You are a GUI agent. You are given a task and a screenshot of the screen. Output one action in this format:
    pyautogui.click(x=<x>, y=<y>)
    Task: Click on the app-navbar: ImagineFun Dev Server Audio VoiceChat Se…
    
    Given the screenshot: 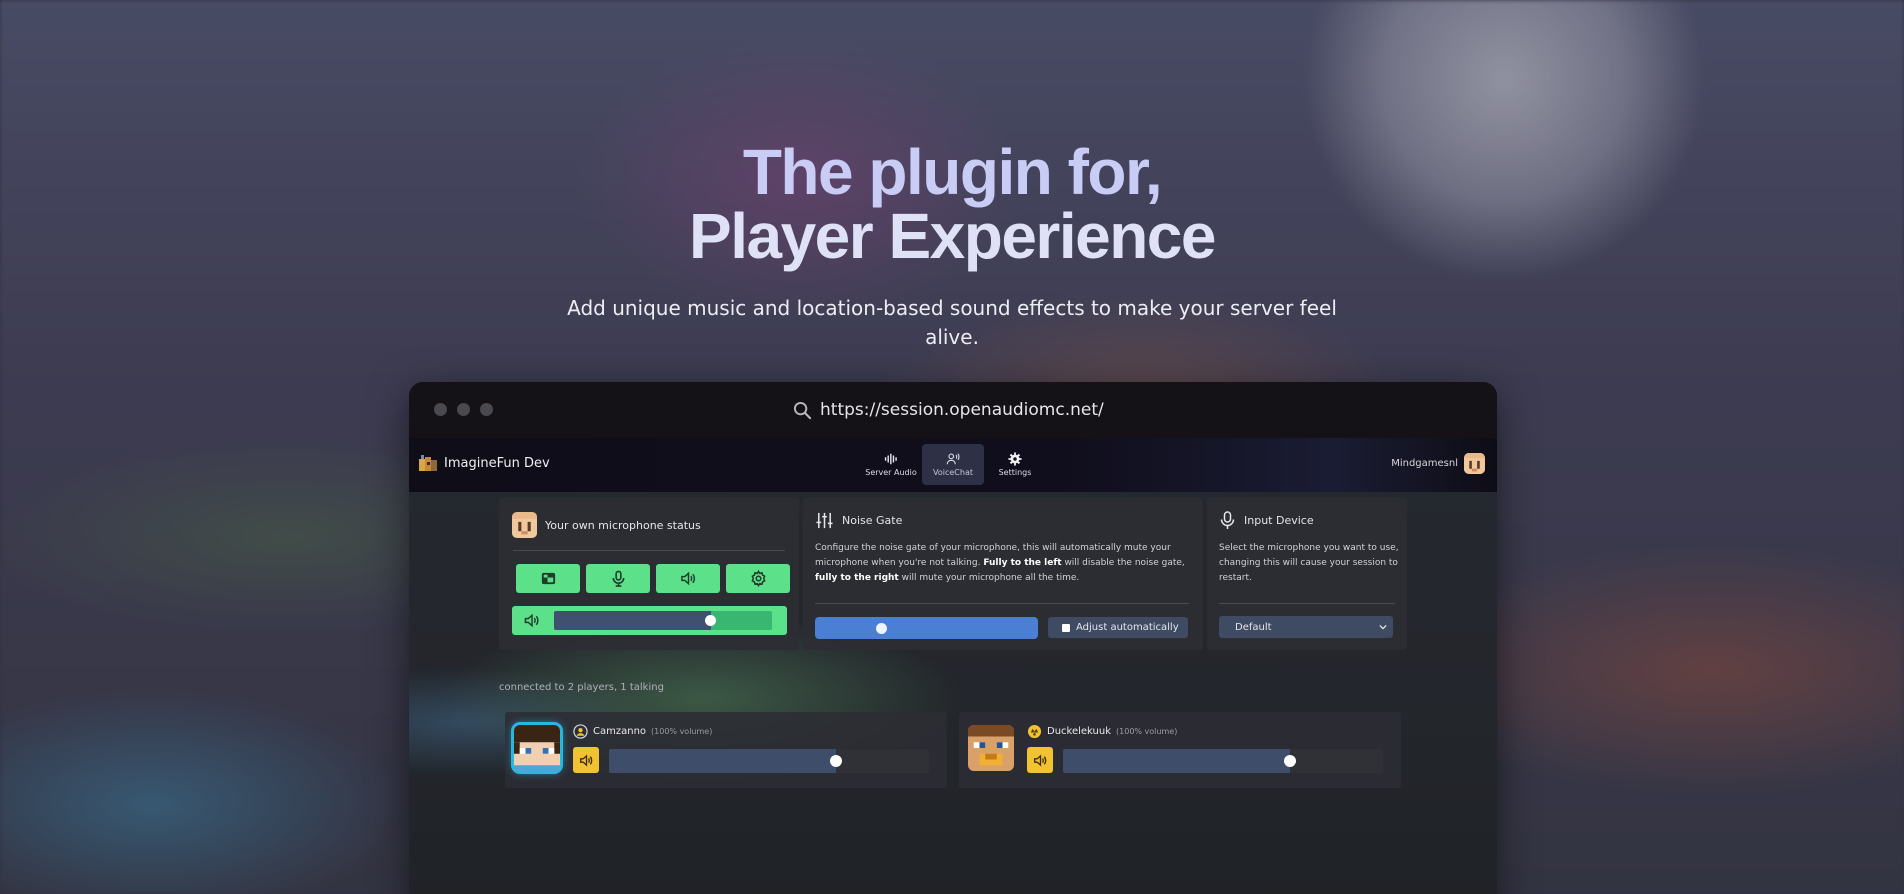 What is the action you would take?
    pyautogui.click(x=953, y=465)
    